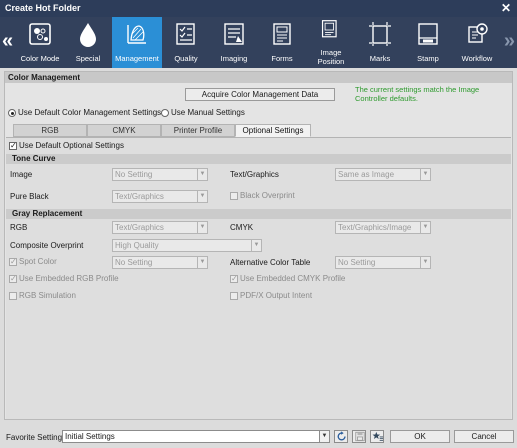 This screenshot has height=448, width=517. Describe the element at coordinates (258, 214) in the screenshot. I see `gray-replacement-header: Gray Replacement` at that location.